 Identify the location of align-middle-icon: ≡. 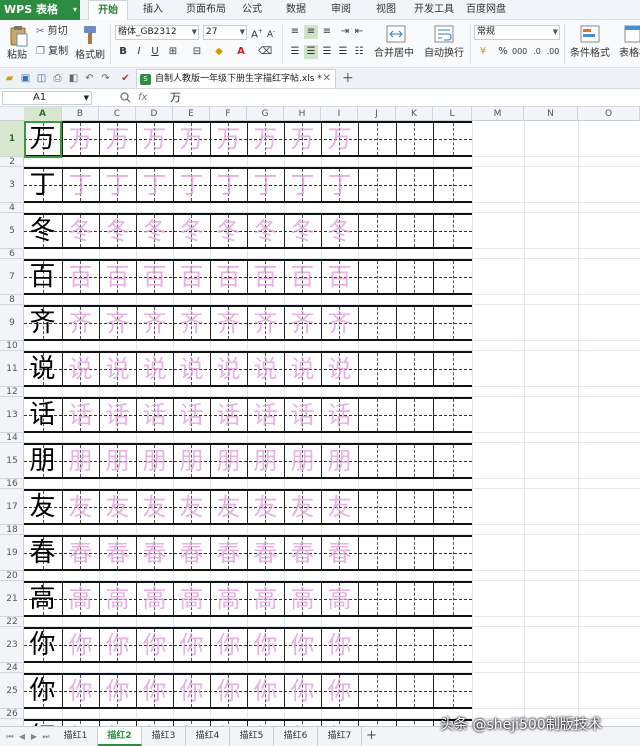
(311, 32).